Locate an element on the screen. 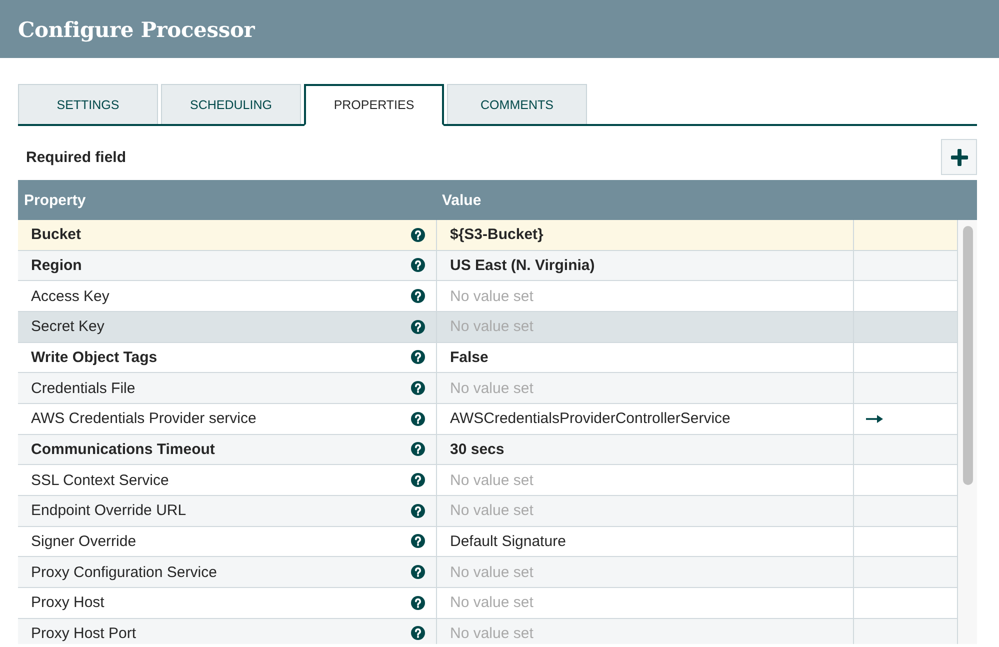 The width and height of the screenshot is (999, 647). column-header: Property is located at coordinates (55, 200).